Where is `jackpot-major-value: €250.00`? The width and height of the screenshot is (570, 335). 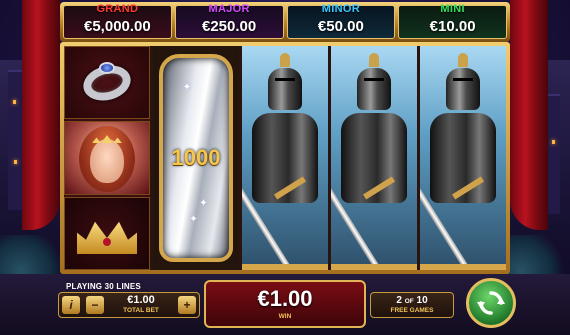 jackpot-major-value: €250.00 is located at coordinates (229, 26).